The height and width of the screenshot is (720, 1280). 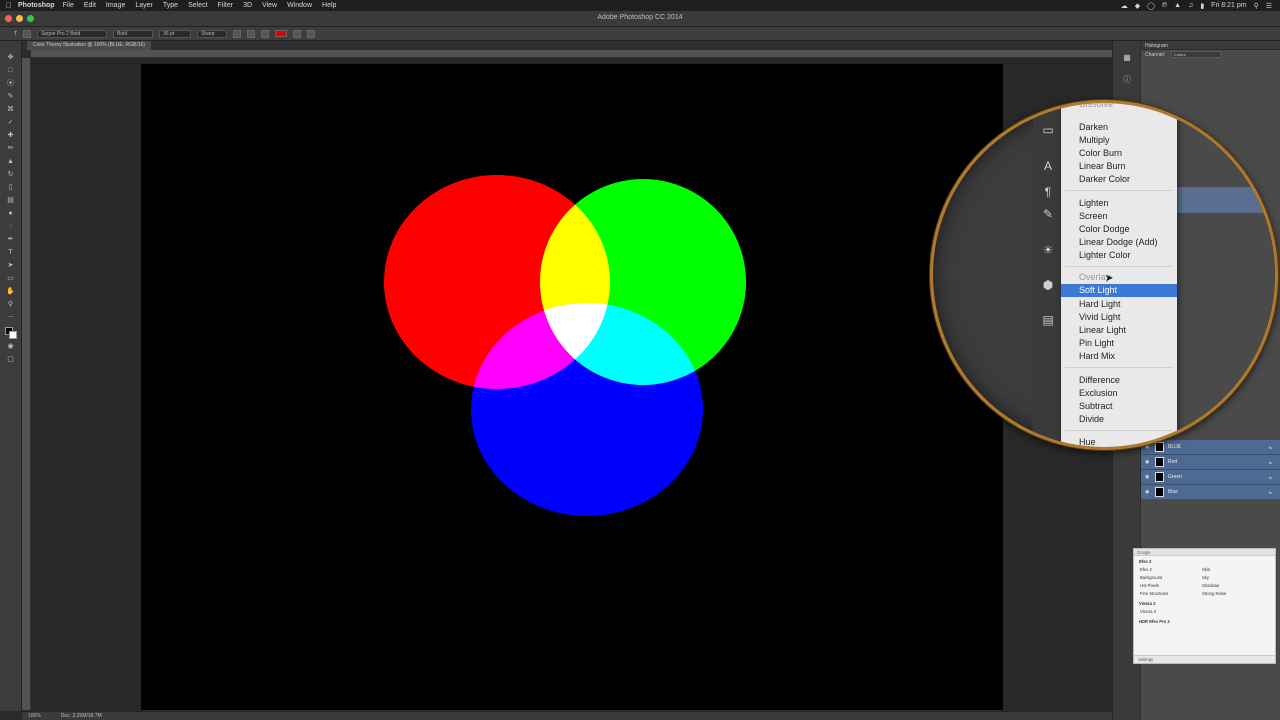 What do you see at coordinates (10, 71) in the screenshot?
I see `marquee-tool-icon: □` at bounding box center [10, 71].